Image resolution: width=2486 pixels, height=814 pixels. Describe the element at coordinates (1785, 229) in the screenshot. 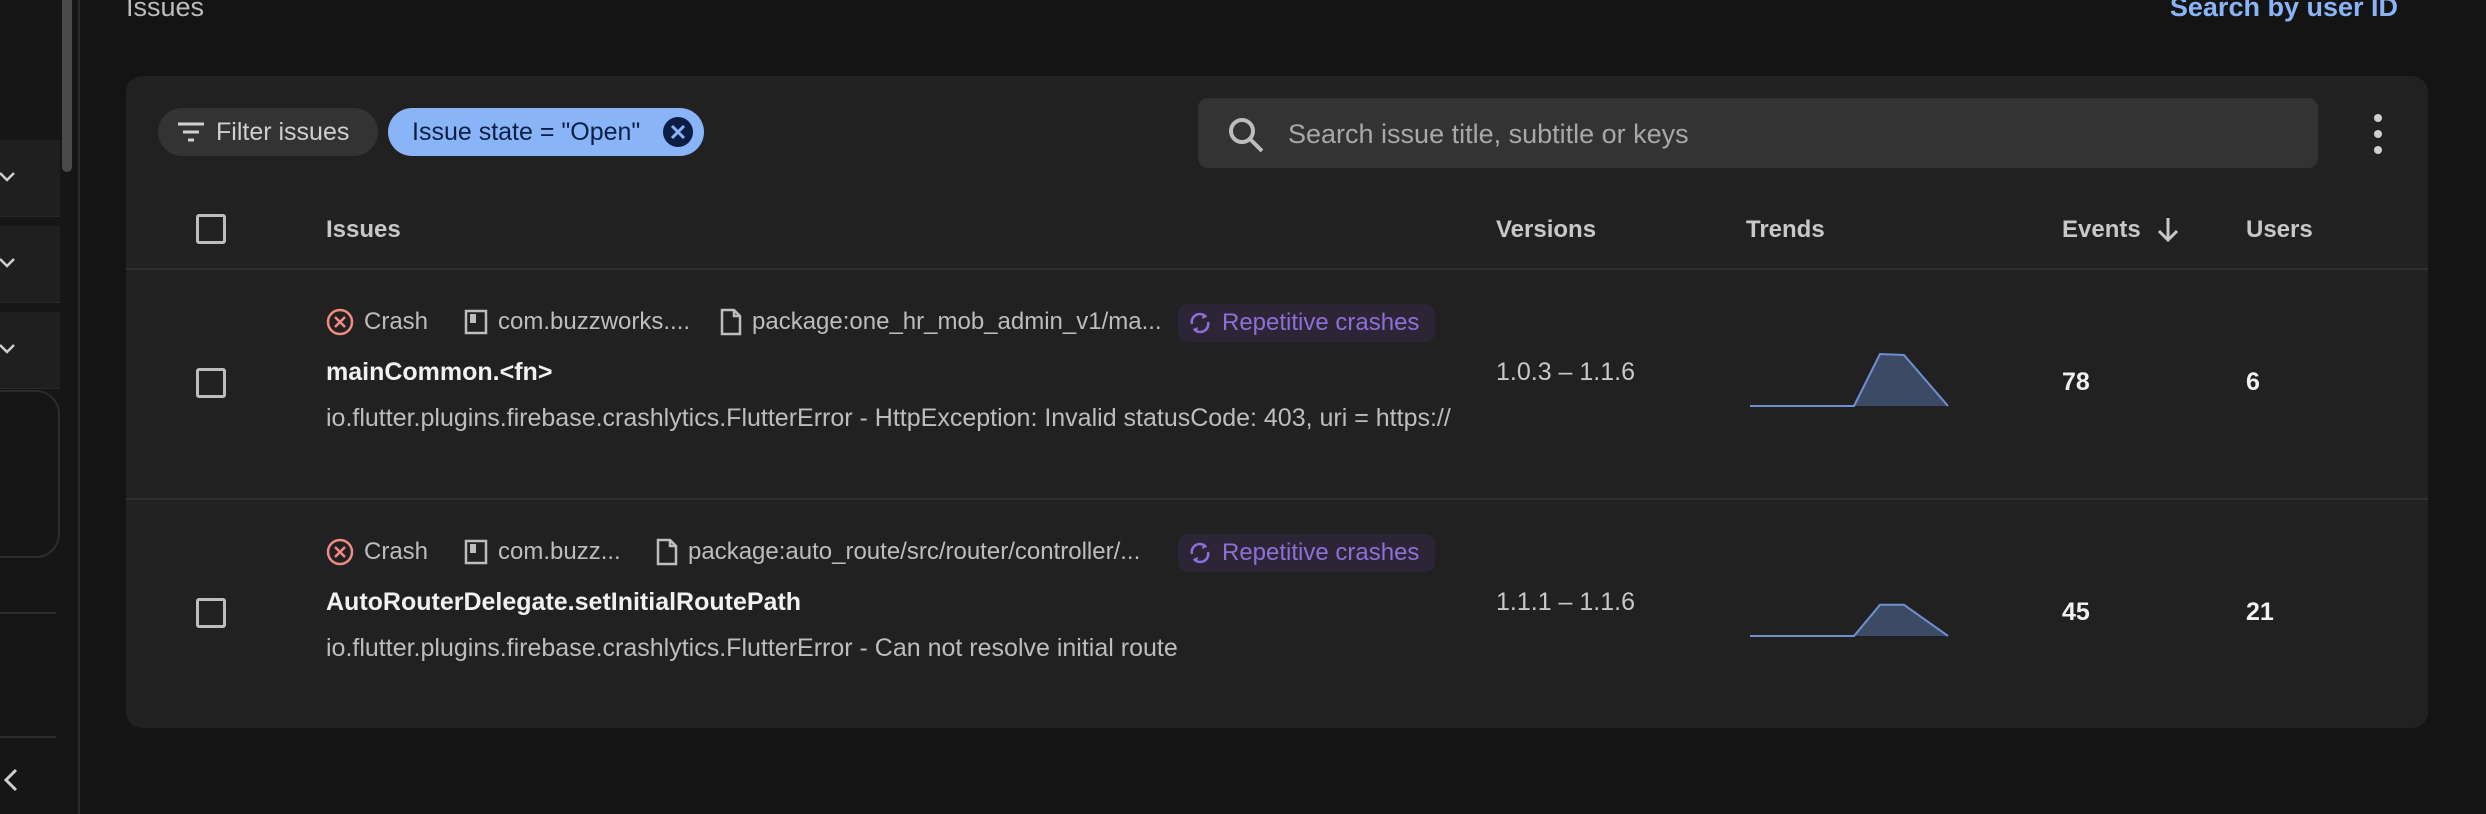

I see `column-trends: Trends` at that location.